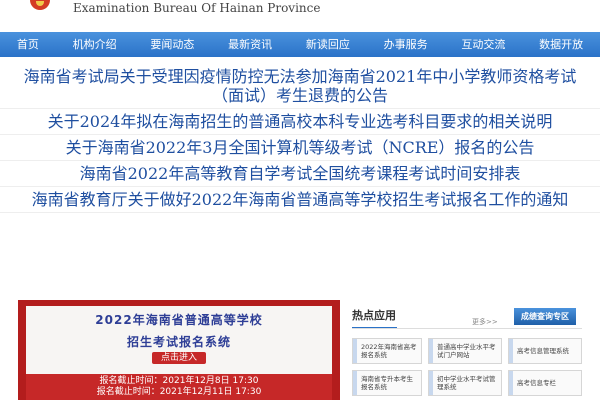 The height and width of the screenshot is (400, 600). Describe the element at coordinates (179, 392) in the screenshot. I see `deadline-line2: 报名截止时间：2021年12月11日 17:30` at that location.